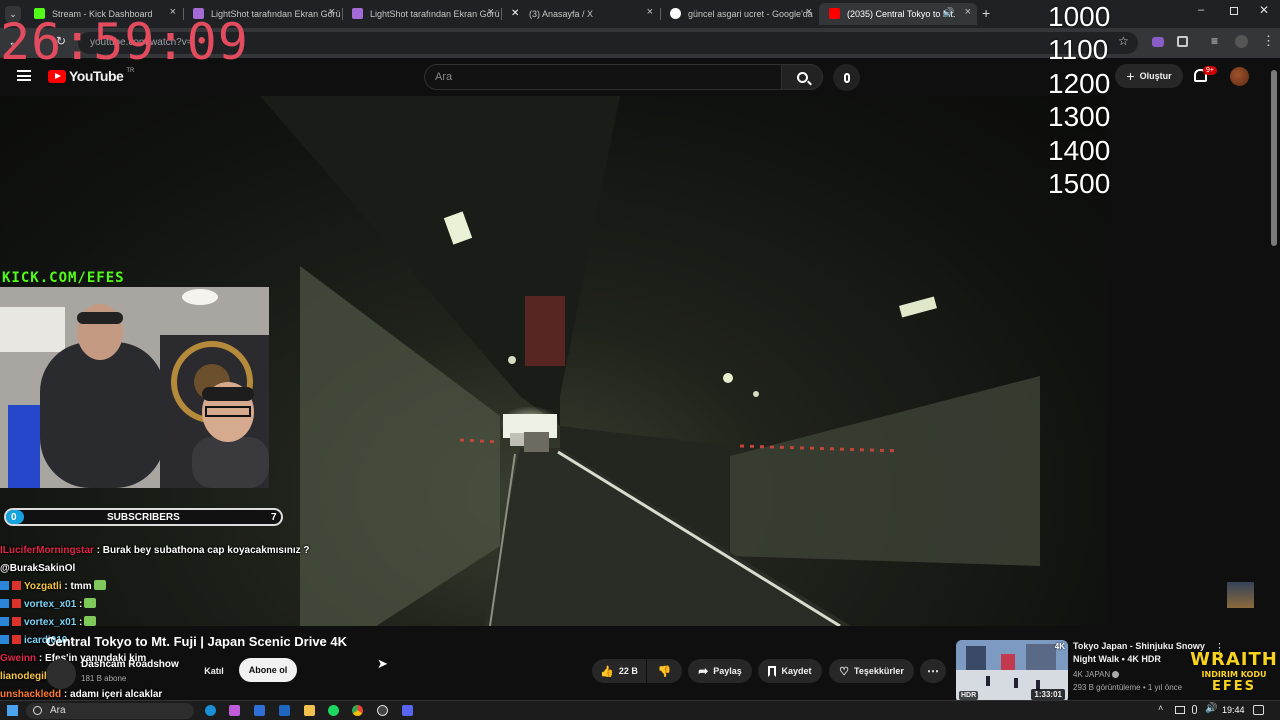 The height and width of the screenshot is (720, 1280). What do you see at coordinates (1160, 708) in the screenshot?
I see `tray-chevron-icon: ˄` at bounding box center [1160, 708].